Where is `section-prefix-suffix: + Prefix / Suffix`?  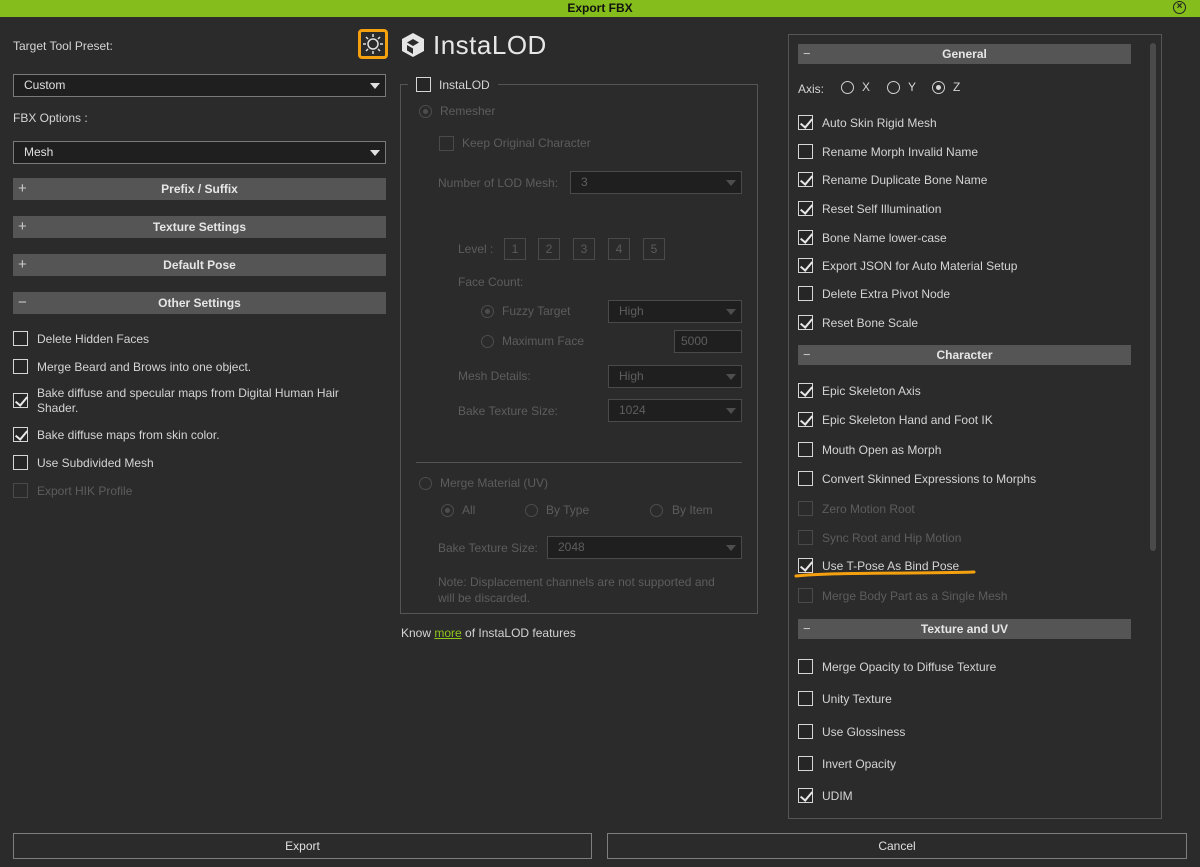 section-prefix-suffix: + Prefix / Suffix is located at coordinates (199, 189).